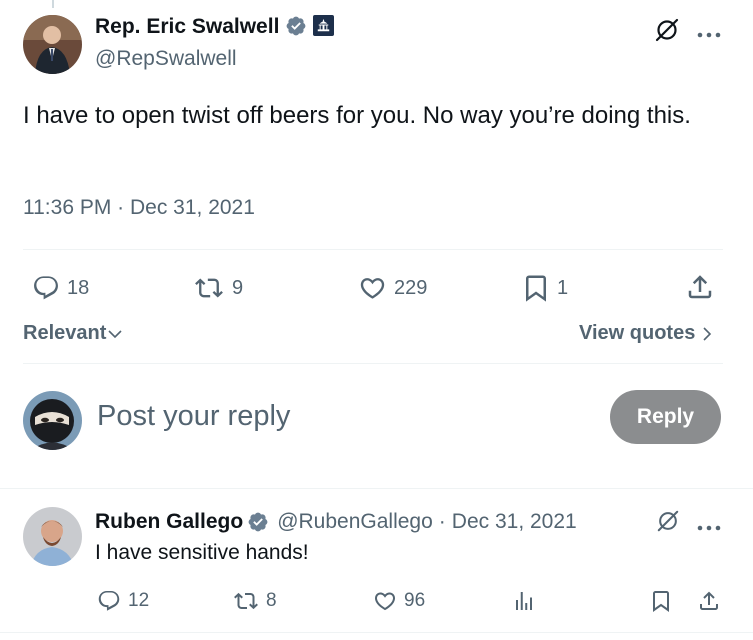 The height and width of the screenshot is (640, 753). What do you see at coordinates (115, 333) in the screenshot?
I see `chevron-down-icon` at bounding box center [115, 333].